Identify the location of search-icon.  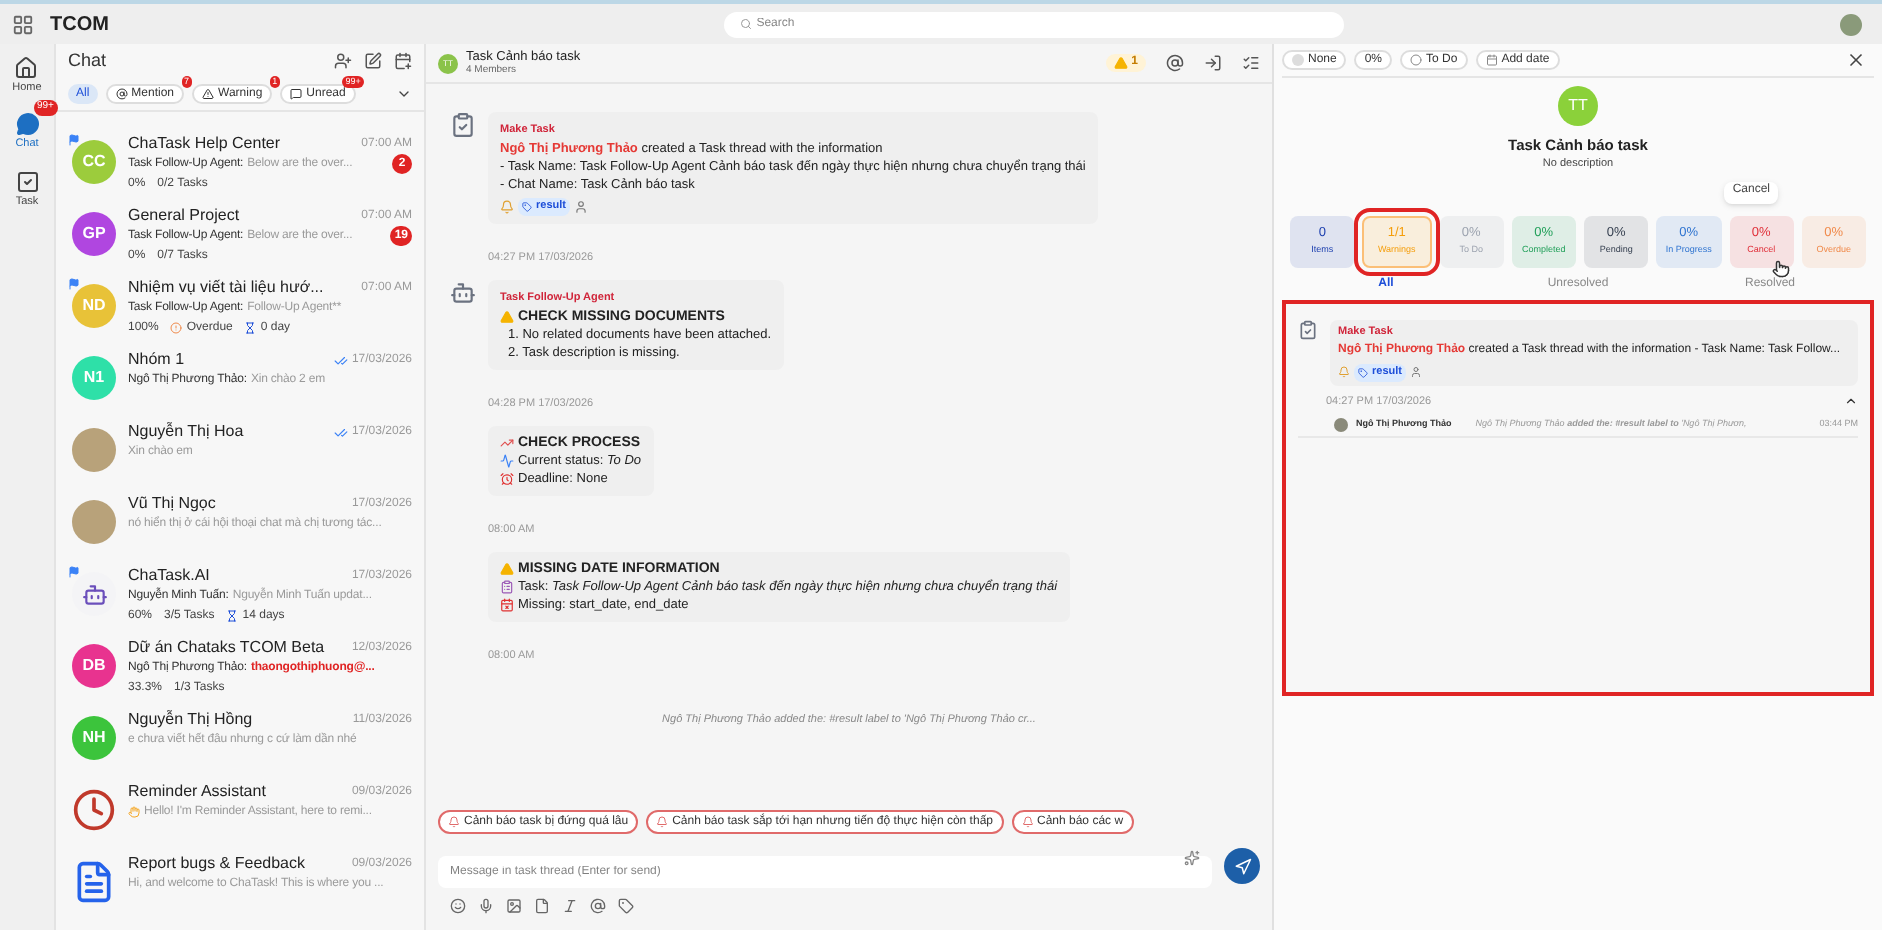
(746, 24).